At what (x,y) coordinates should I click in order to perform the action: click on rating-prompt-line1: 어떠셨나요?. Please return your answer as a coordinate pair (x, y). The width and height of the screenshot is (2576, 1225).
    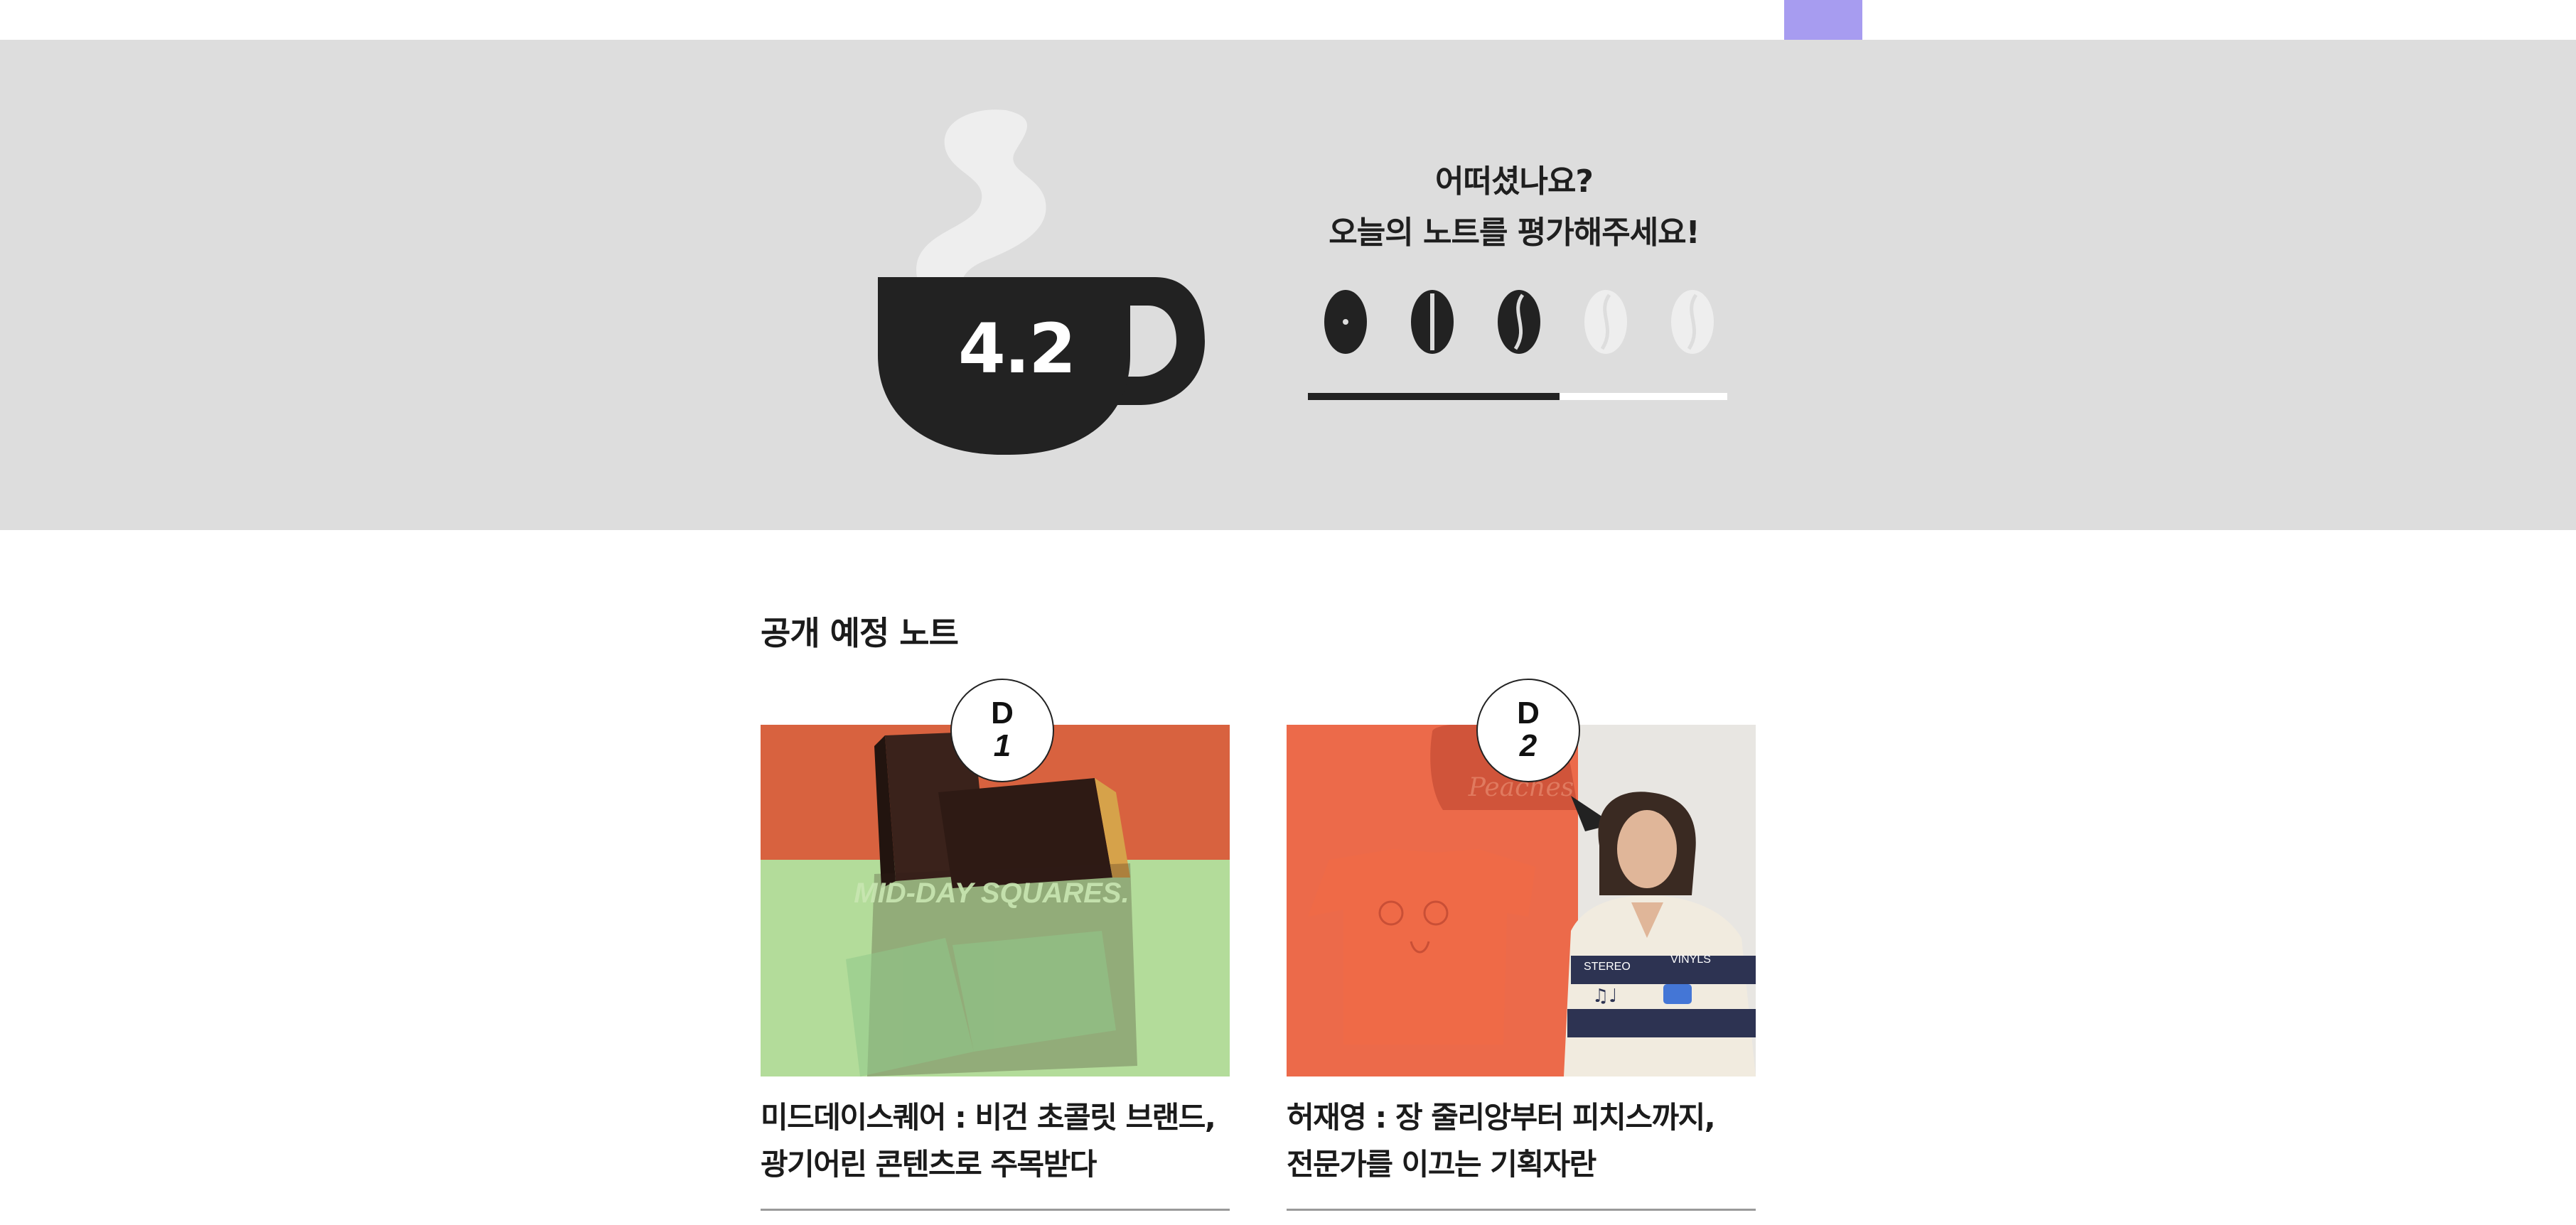
    Looking at the image, I should click on (1514, 182).